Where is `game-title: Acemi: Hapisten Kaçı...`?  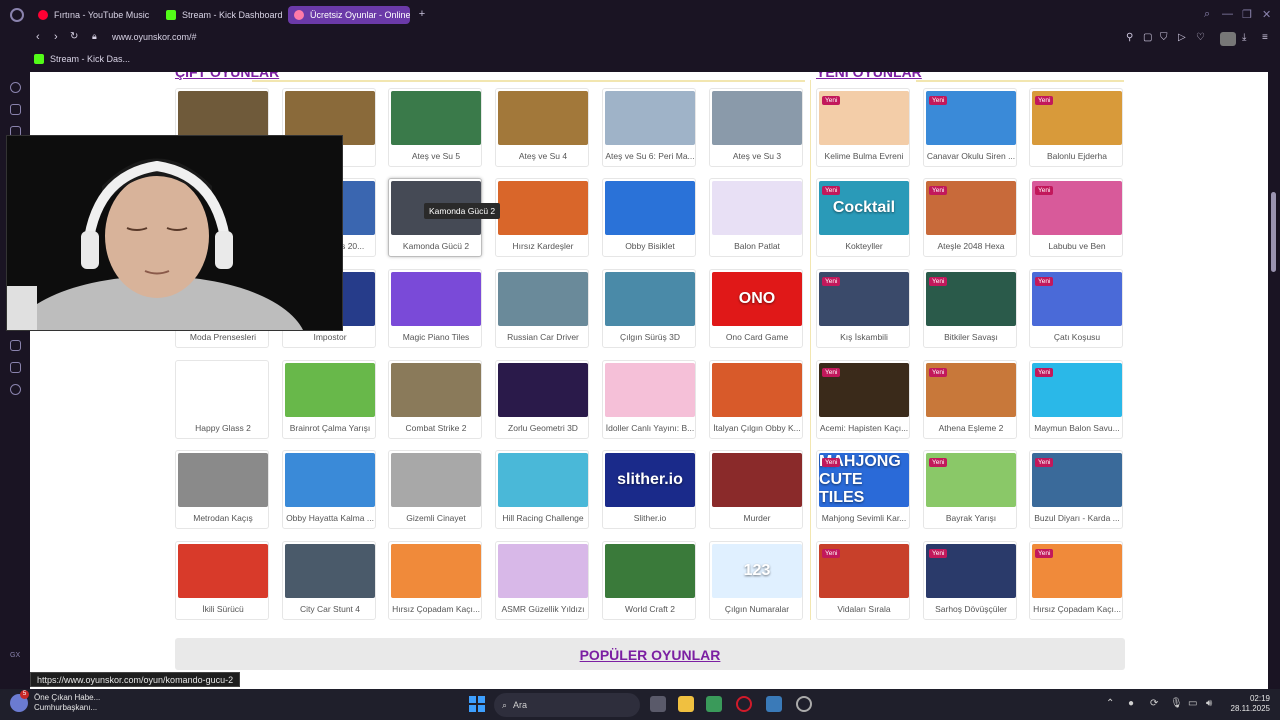
game-title: Acemi: Hapisten Kaçı... is located at coordinates (864, 428).